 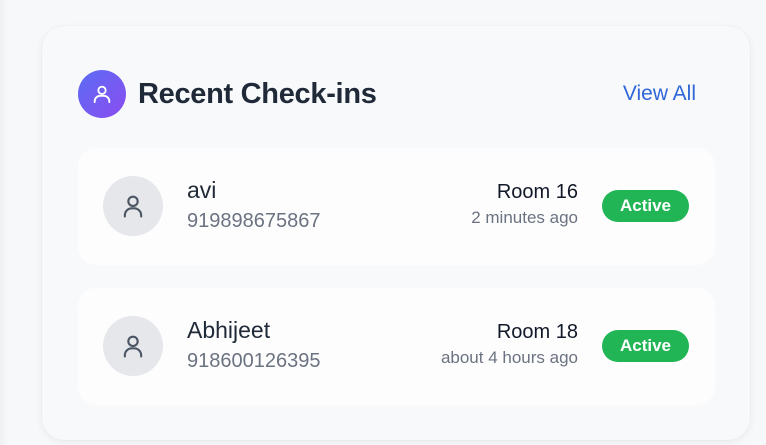 What do you see at coordinates (254, 361) in the screenshot?
I see `guest-phone: 918600126395` at bounding box center [254, 361].